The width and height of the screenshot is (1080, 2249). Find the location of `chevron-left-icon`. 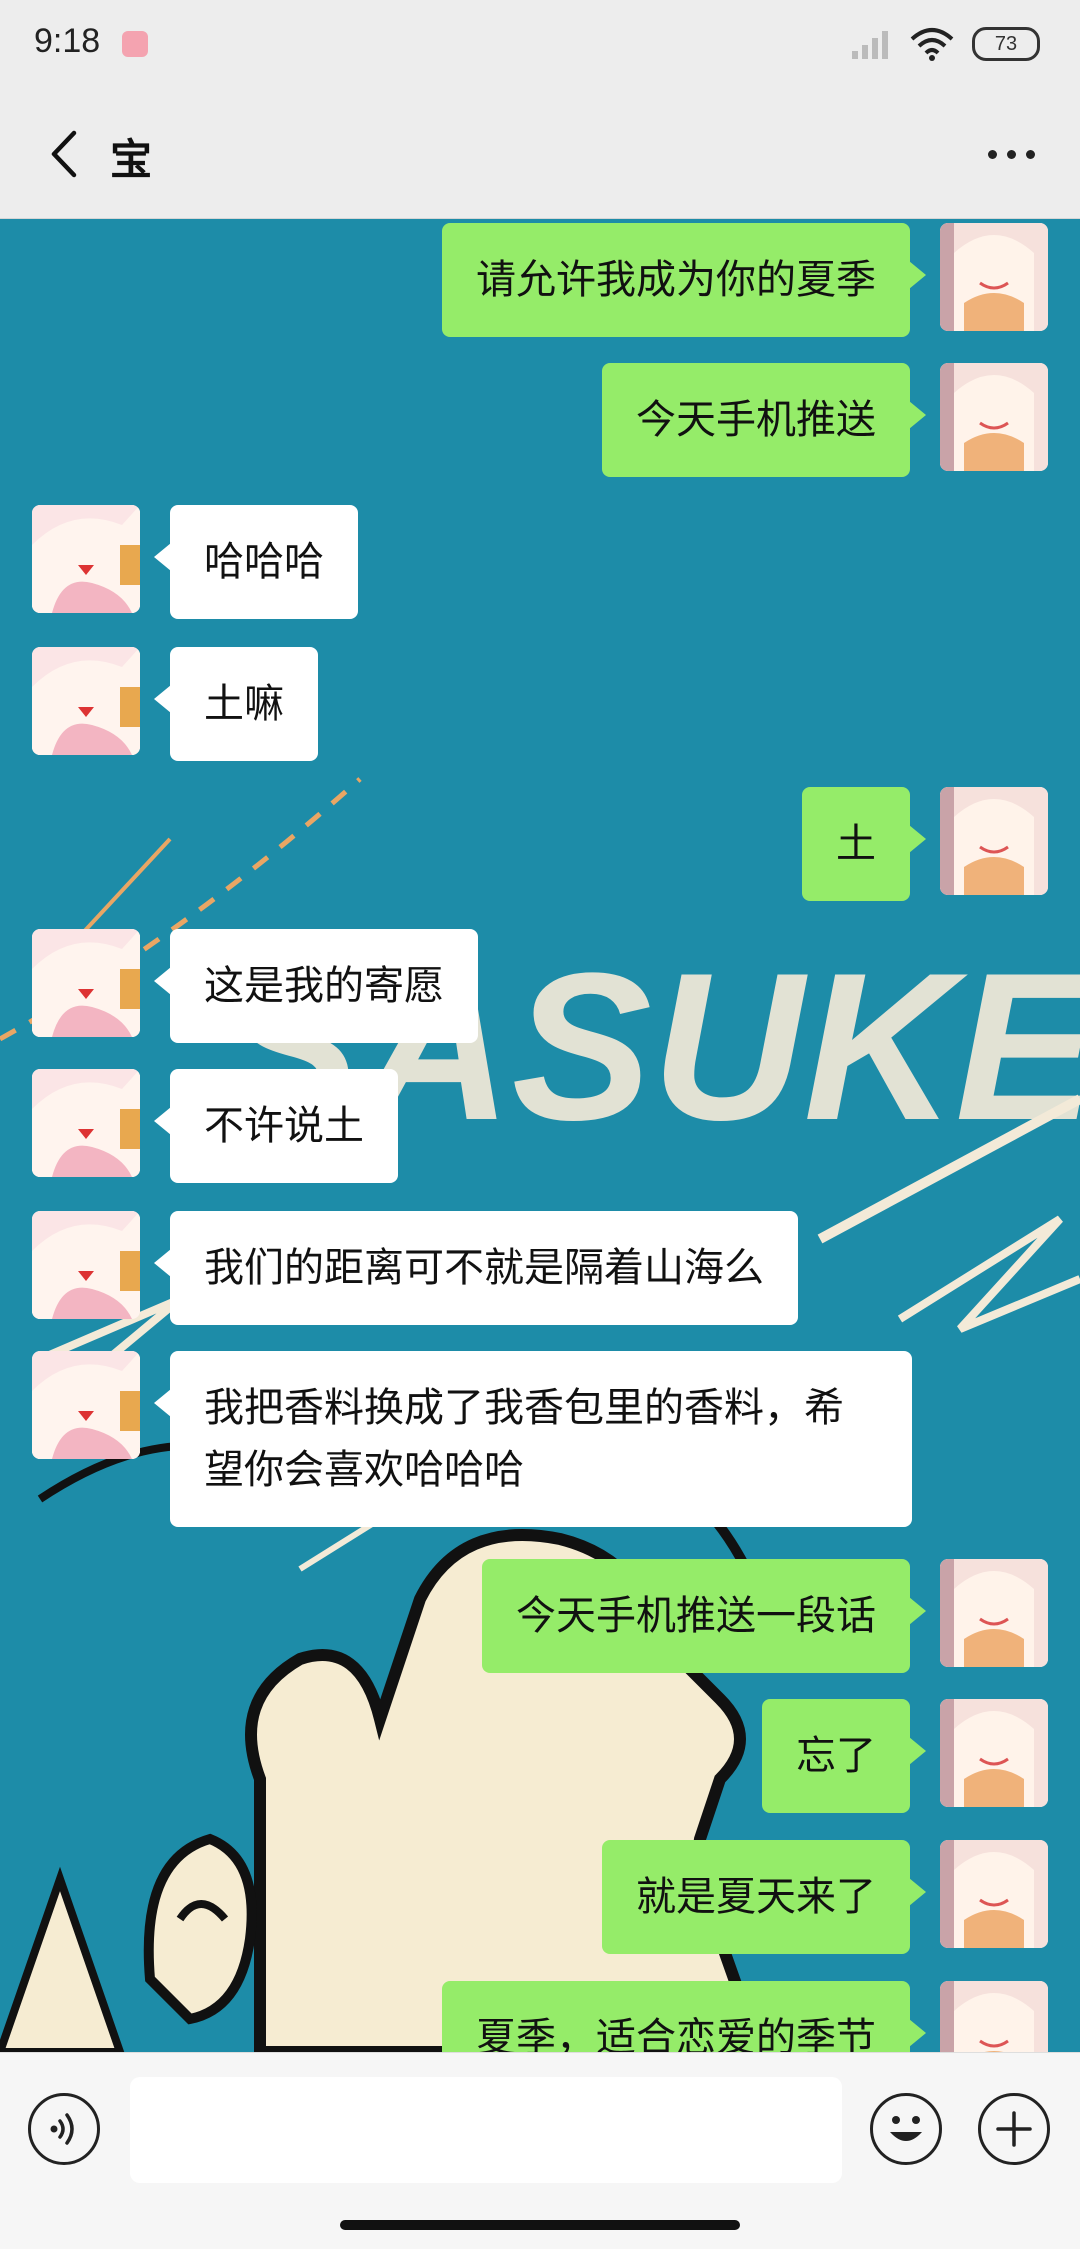

chevron-left-icon is located at coordinates (64, 154).